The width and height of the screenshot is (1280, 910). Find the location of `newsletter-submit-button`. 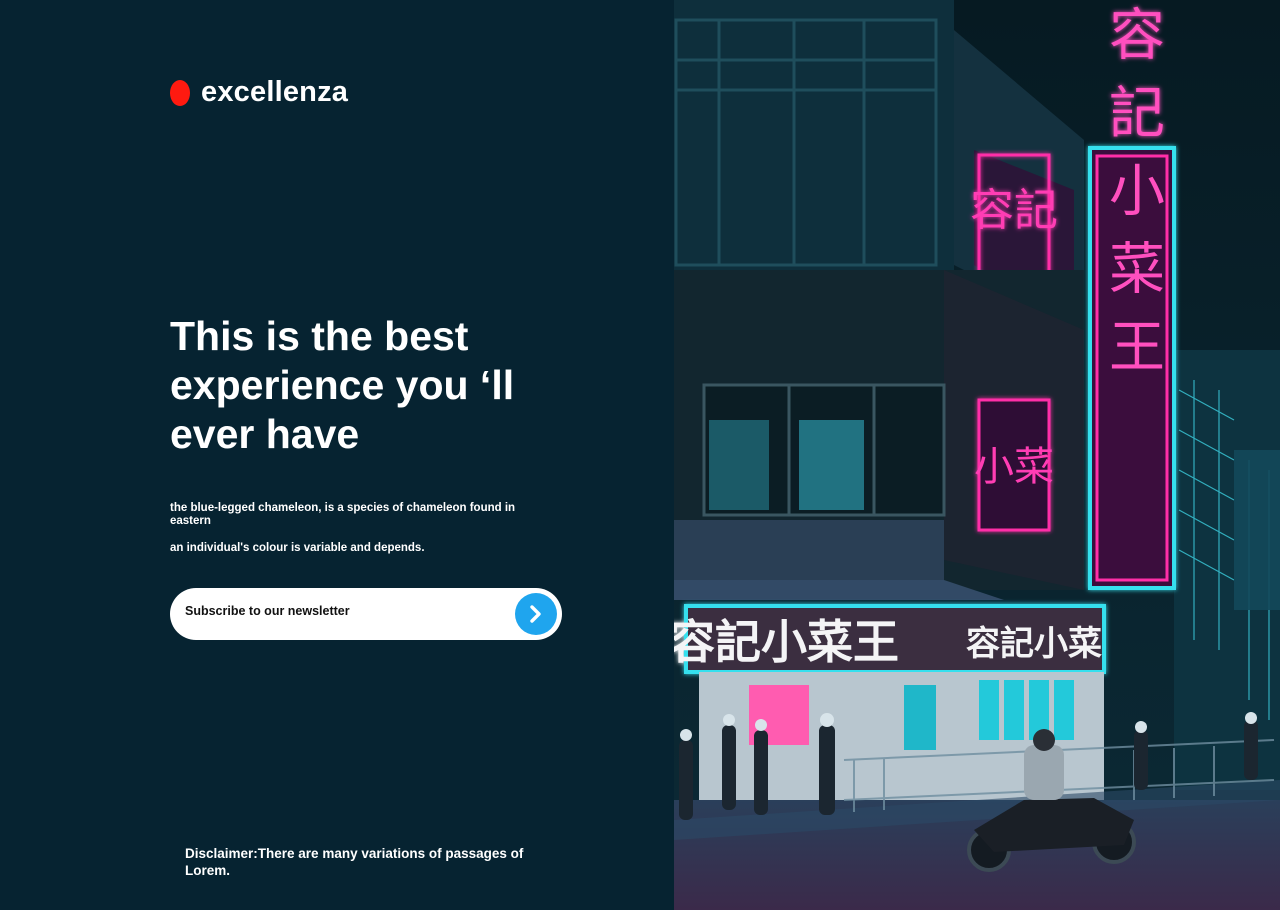

newsletter-submit-button is located at coordinates (536, 614).